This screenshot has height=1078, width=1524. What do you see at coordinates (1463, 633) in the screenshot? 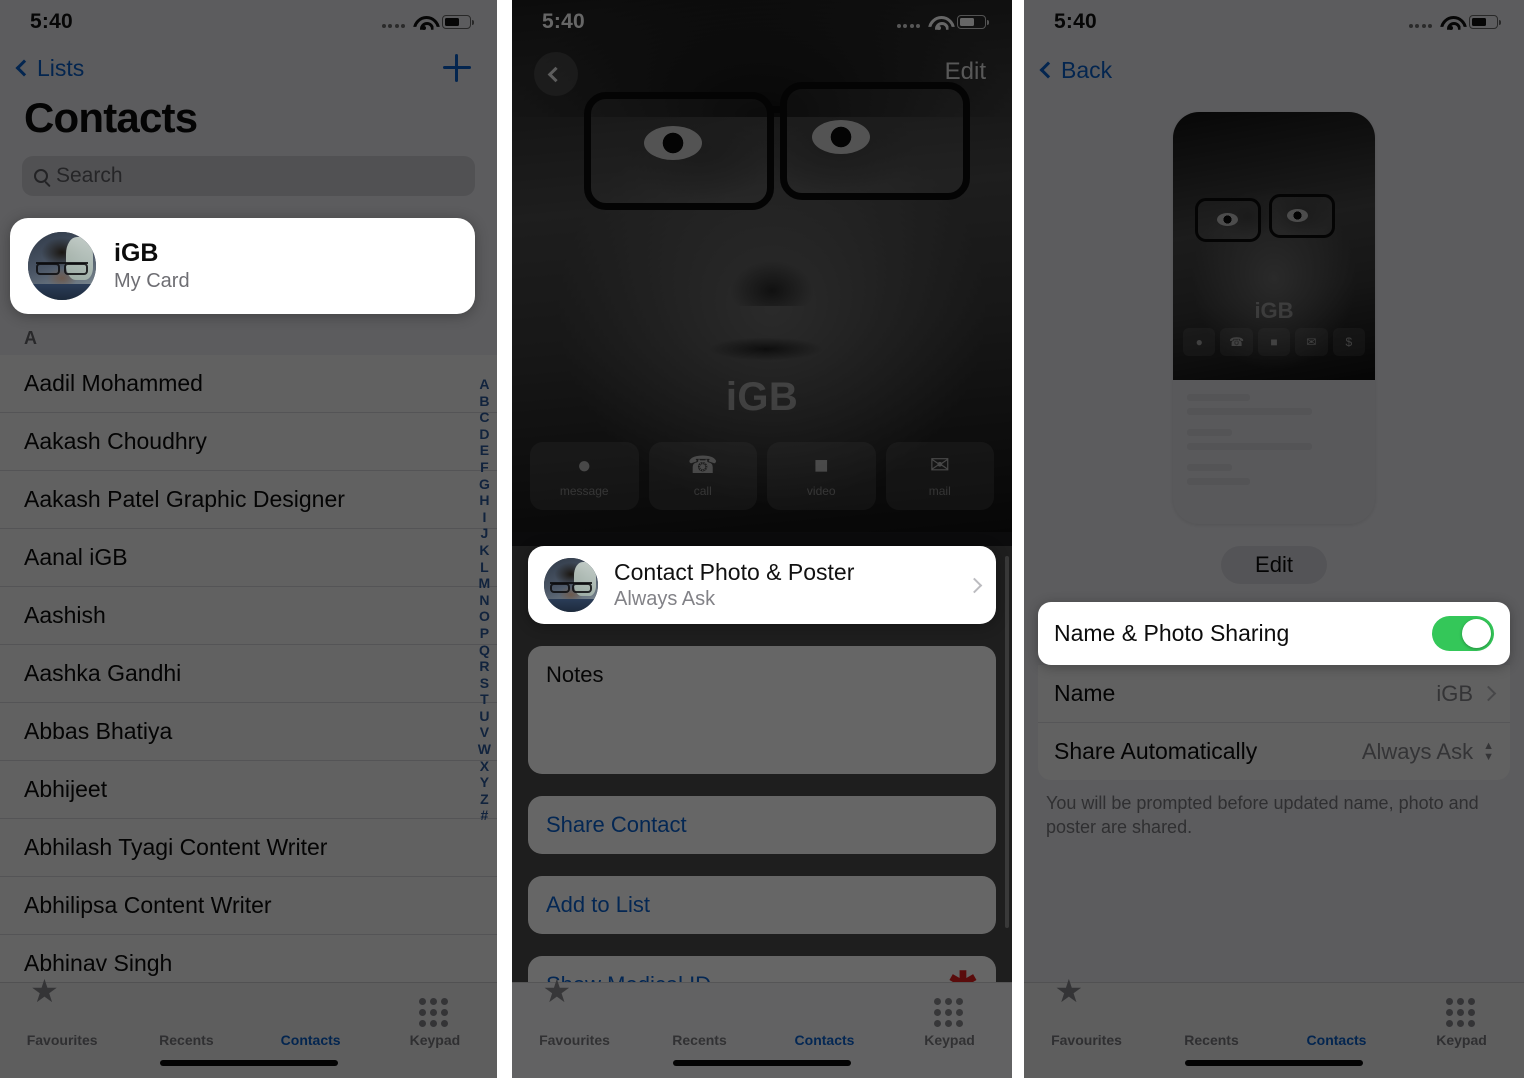
I see `name-photo-sharing-toggle` at bounding box center [1463, 633].